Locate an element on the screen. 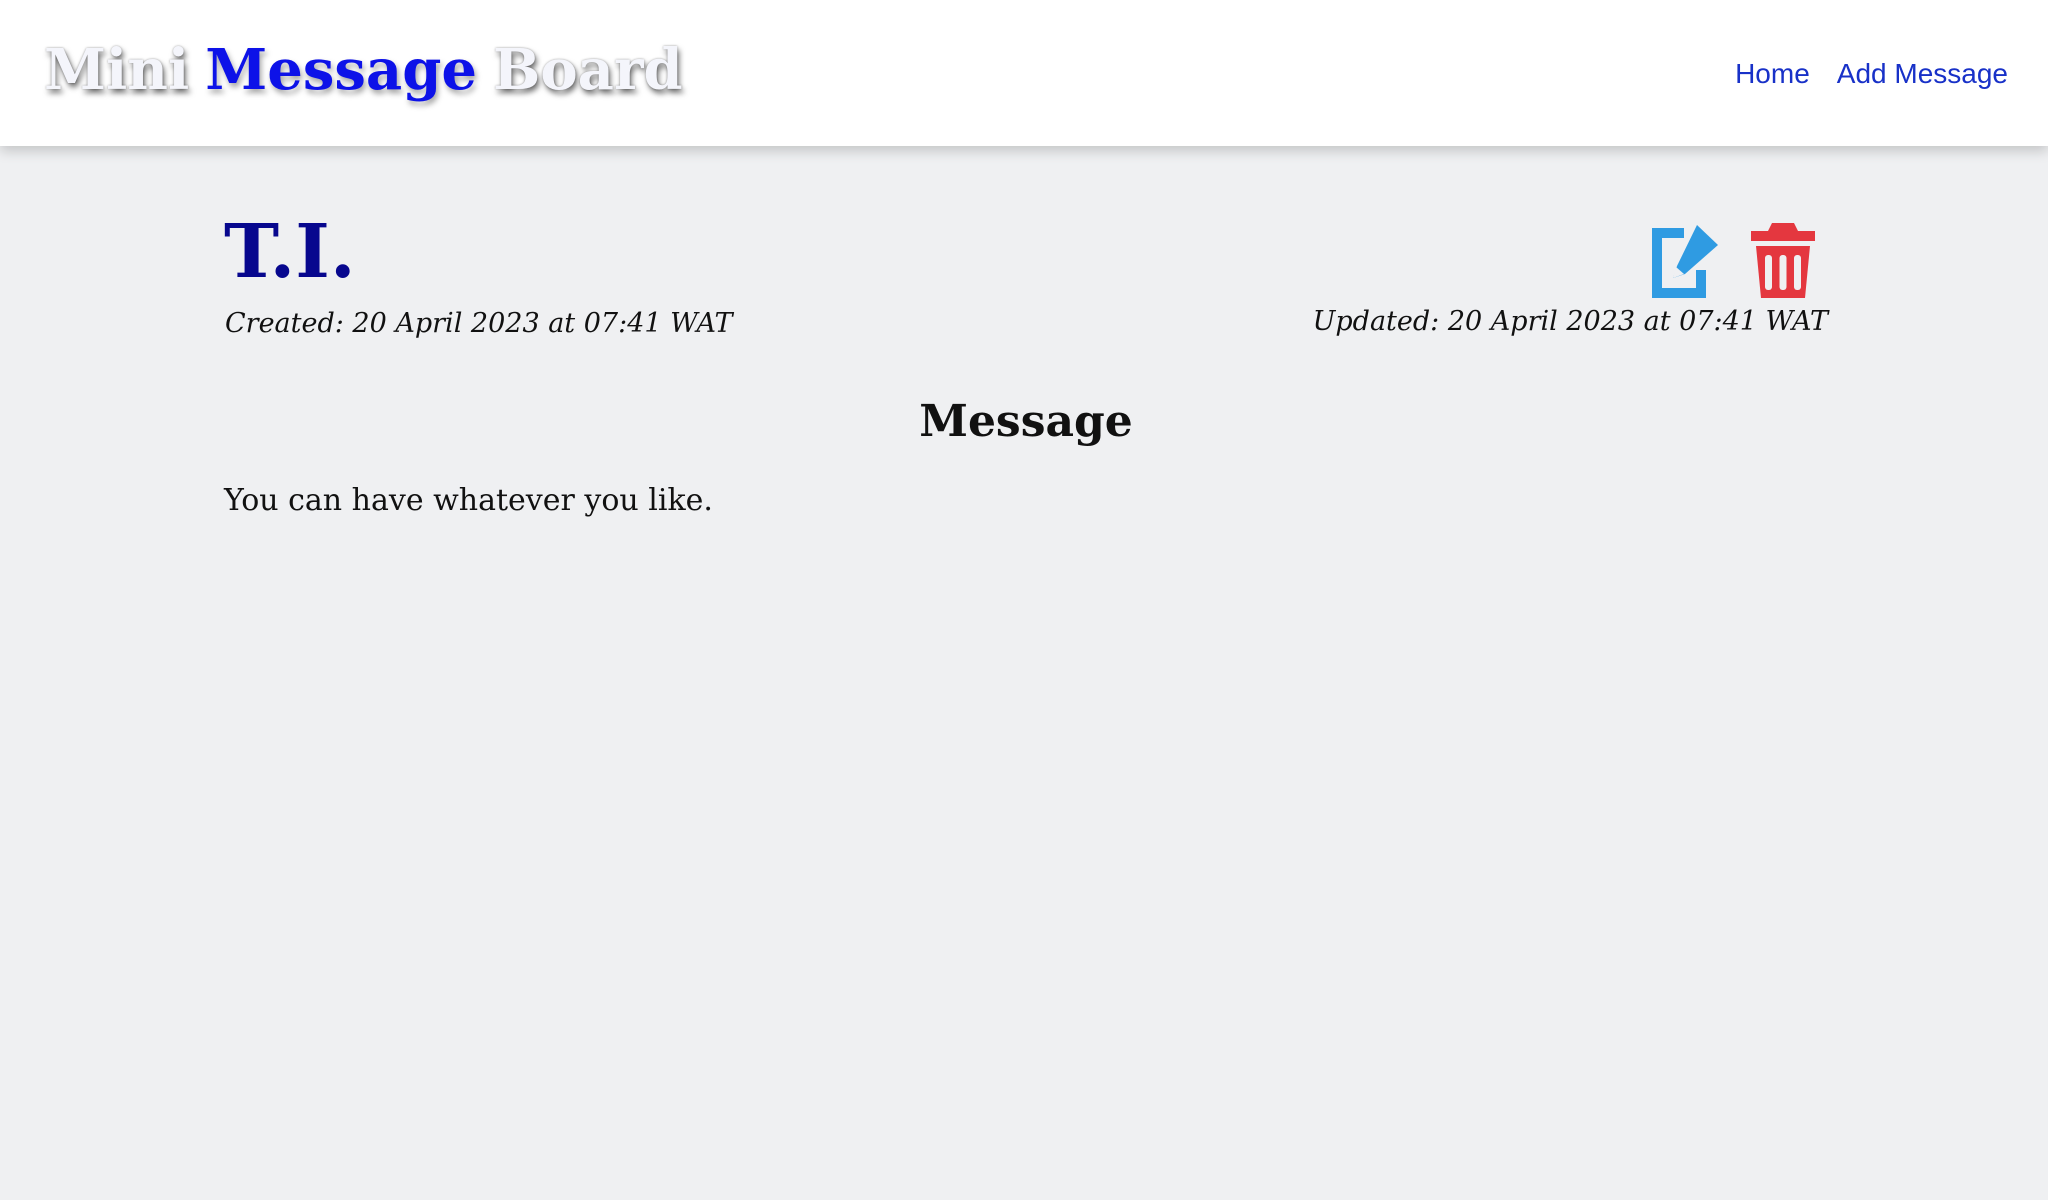 Image resolution: width=2048 pixels, height=1200 pixels. edit-icon is located at coordinates (1685, 261).